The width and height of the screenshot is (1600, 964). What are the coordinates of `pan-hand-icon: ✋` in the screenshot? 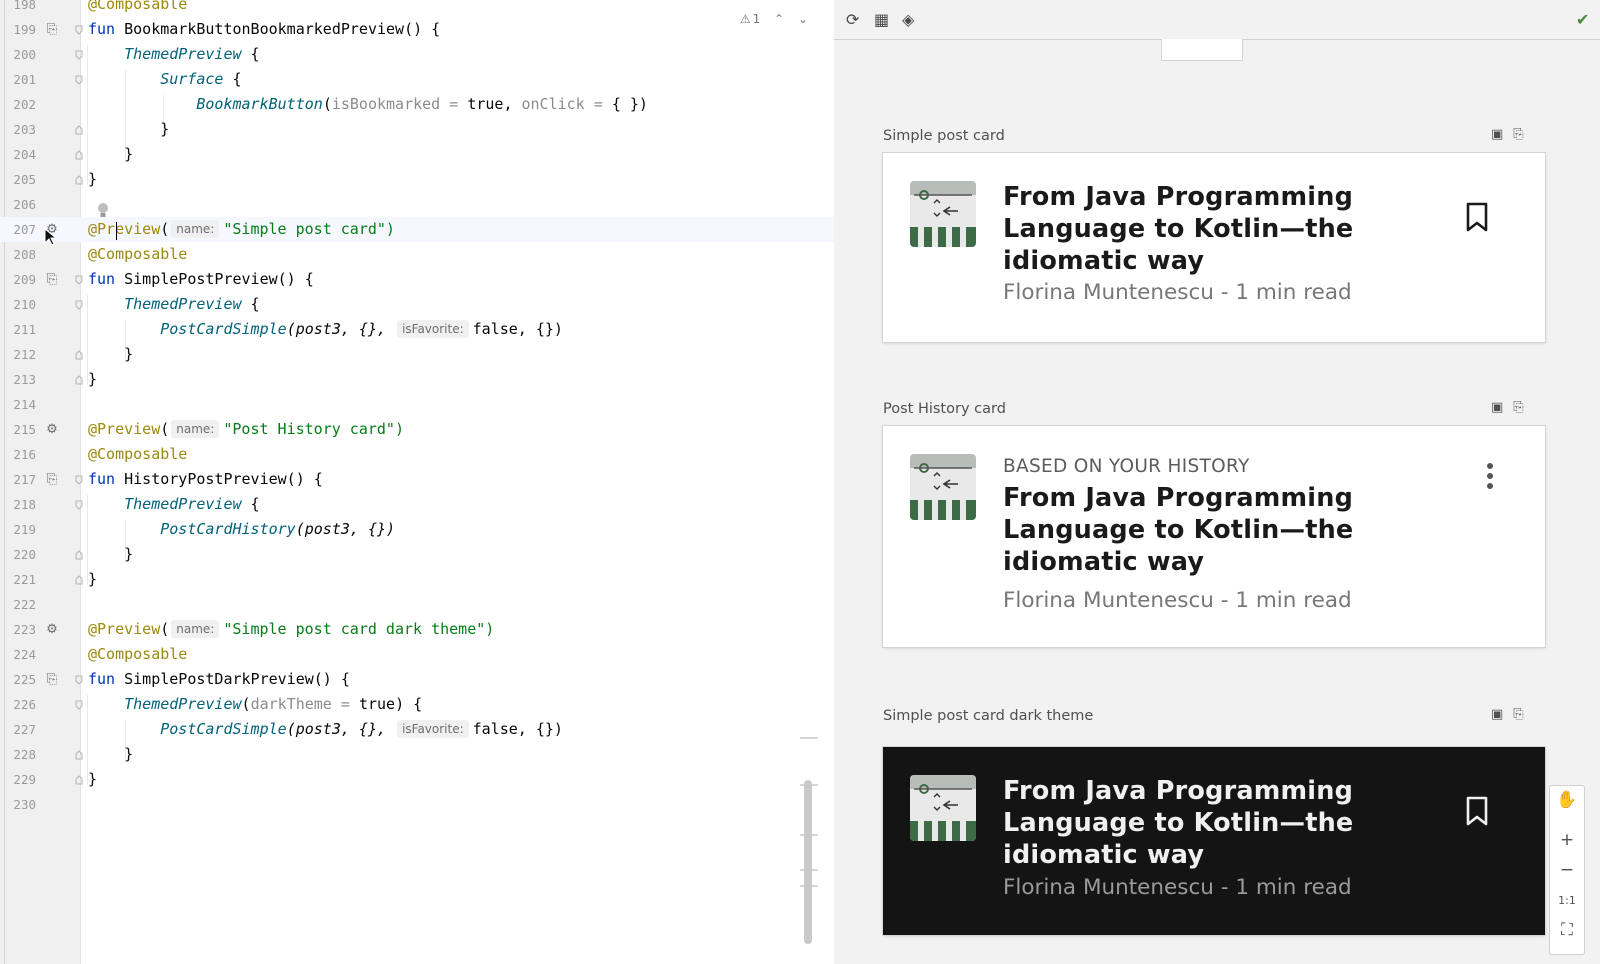 It's located at (1567, 800).